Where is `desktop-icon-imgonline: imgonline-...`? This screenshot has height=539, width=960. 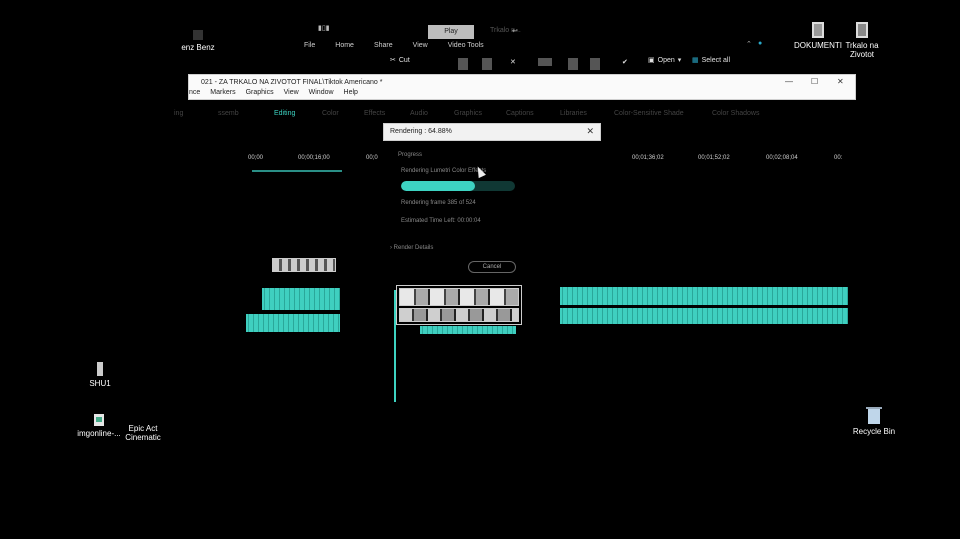
desktop-icon-imgonline: imgonline-... is located at coordinates (99, 426).